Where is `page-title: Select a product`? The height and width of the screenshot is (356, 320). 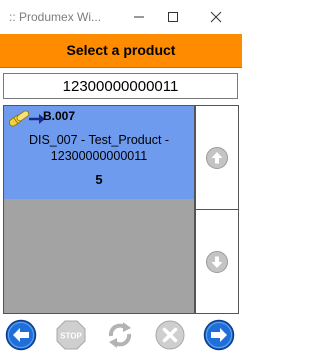 page-title: Select a product is located at coordinates (121, 50).